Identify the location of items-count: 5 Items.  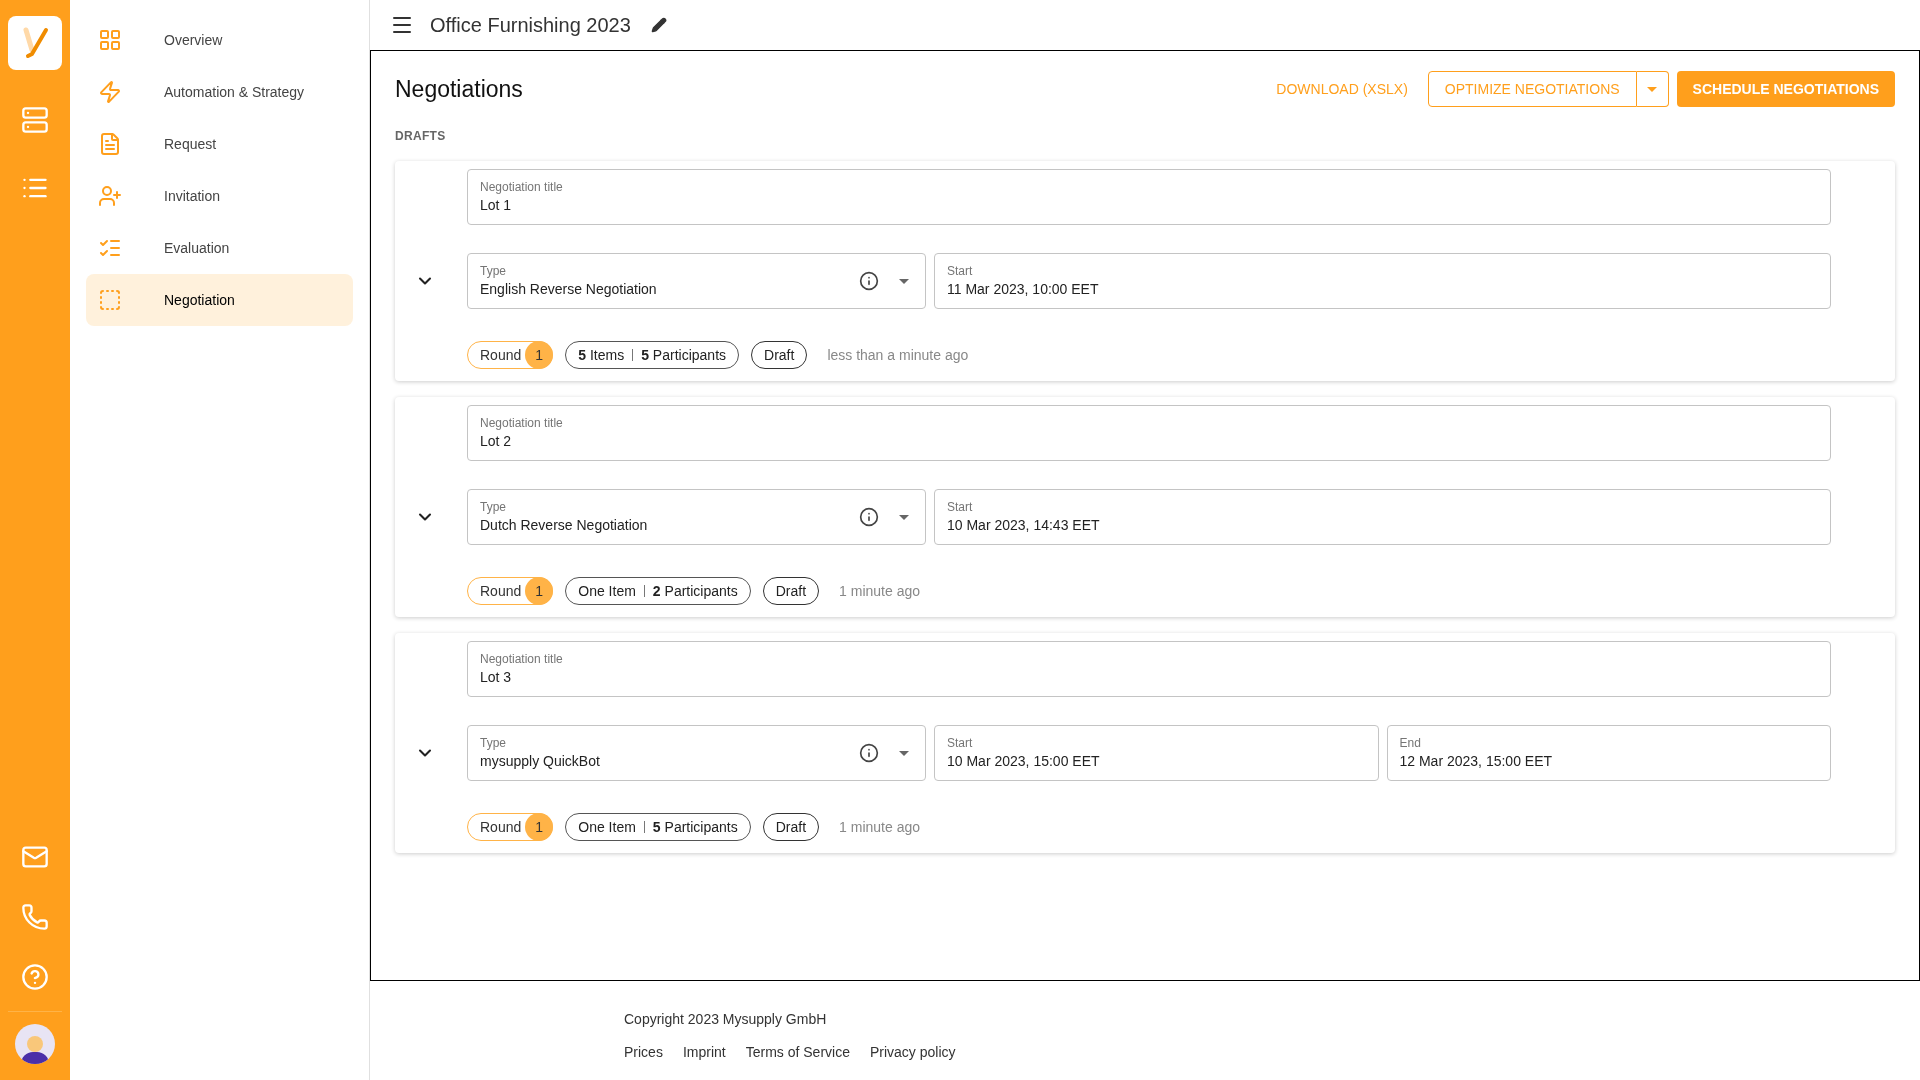
(601, 355).